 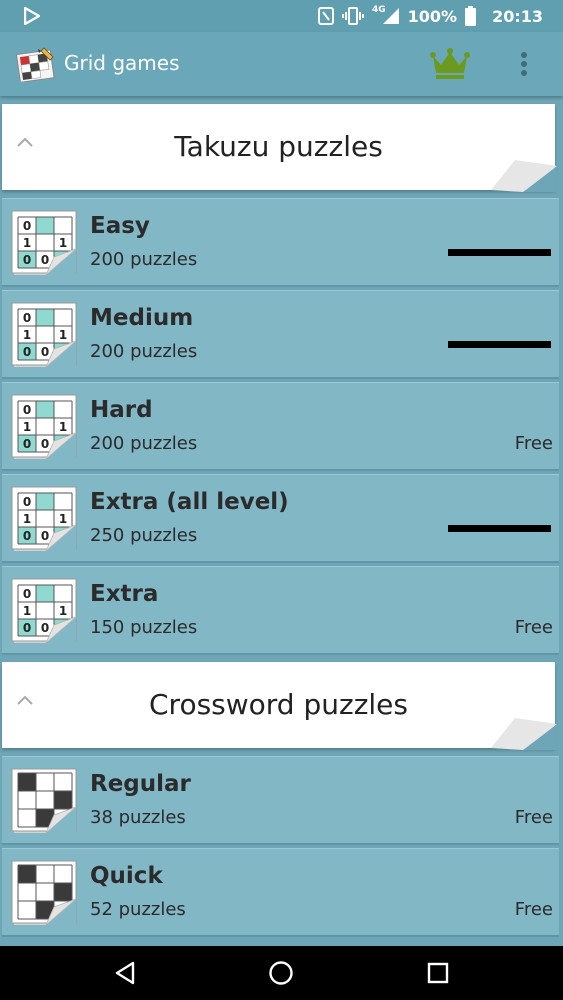 What do you see at coordinates (280, 242) in the screenshot?
I see `list-item: 01100 Easy 200 puzzles` at bounding box center [280, 242].